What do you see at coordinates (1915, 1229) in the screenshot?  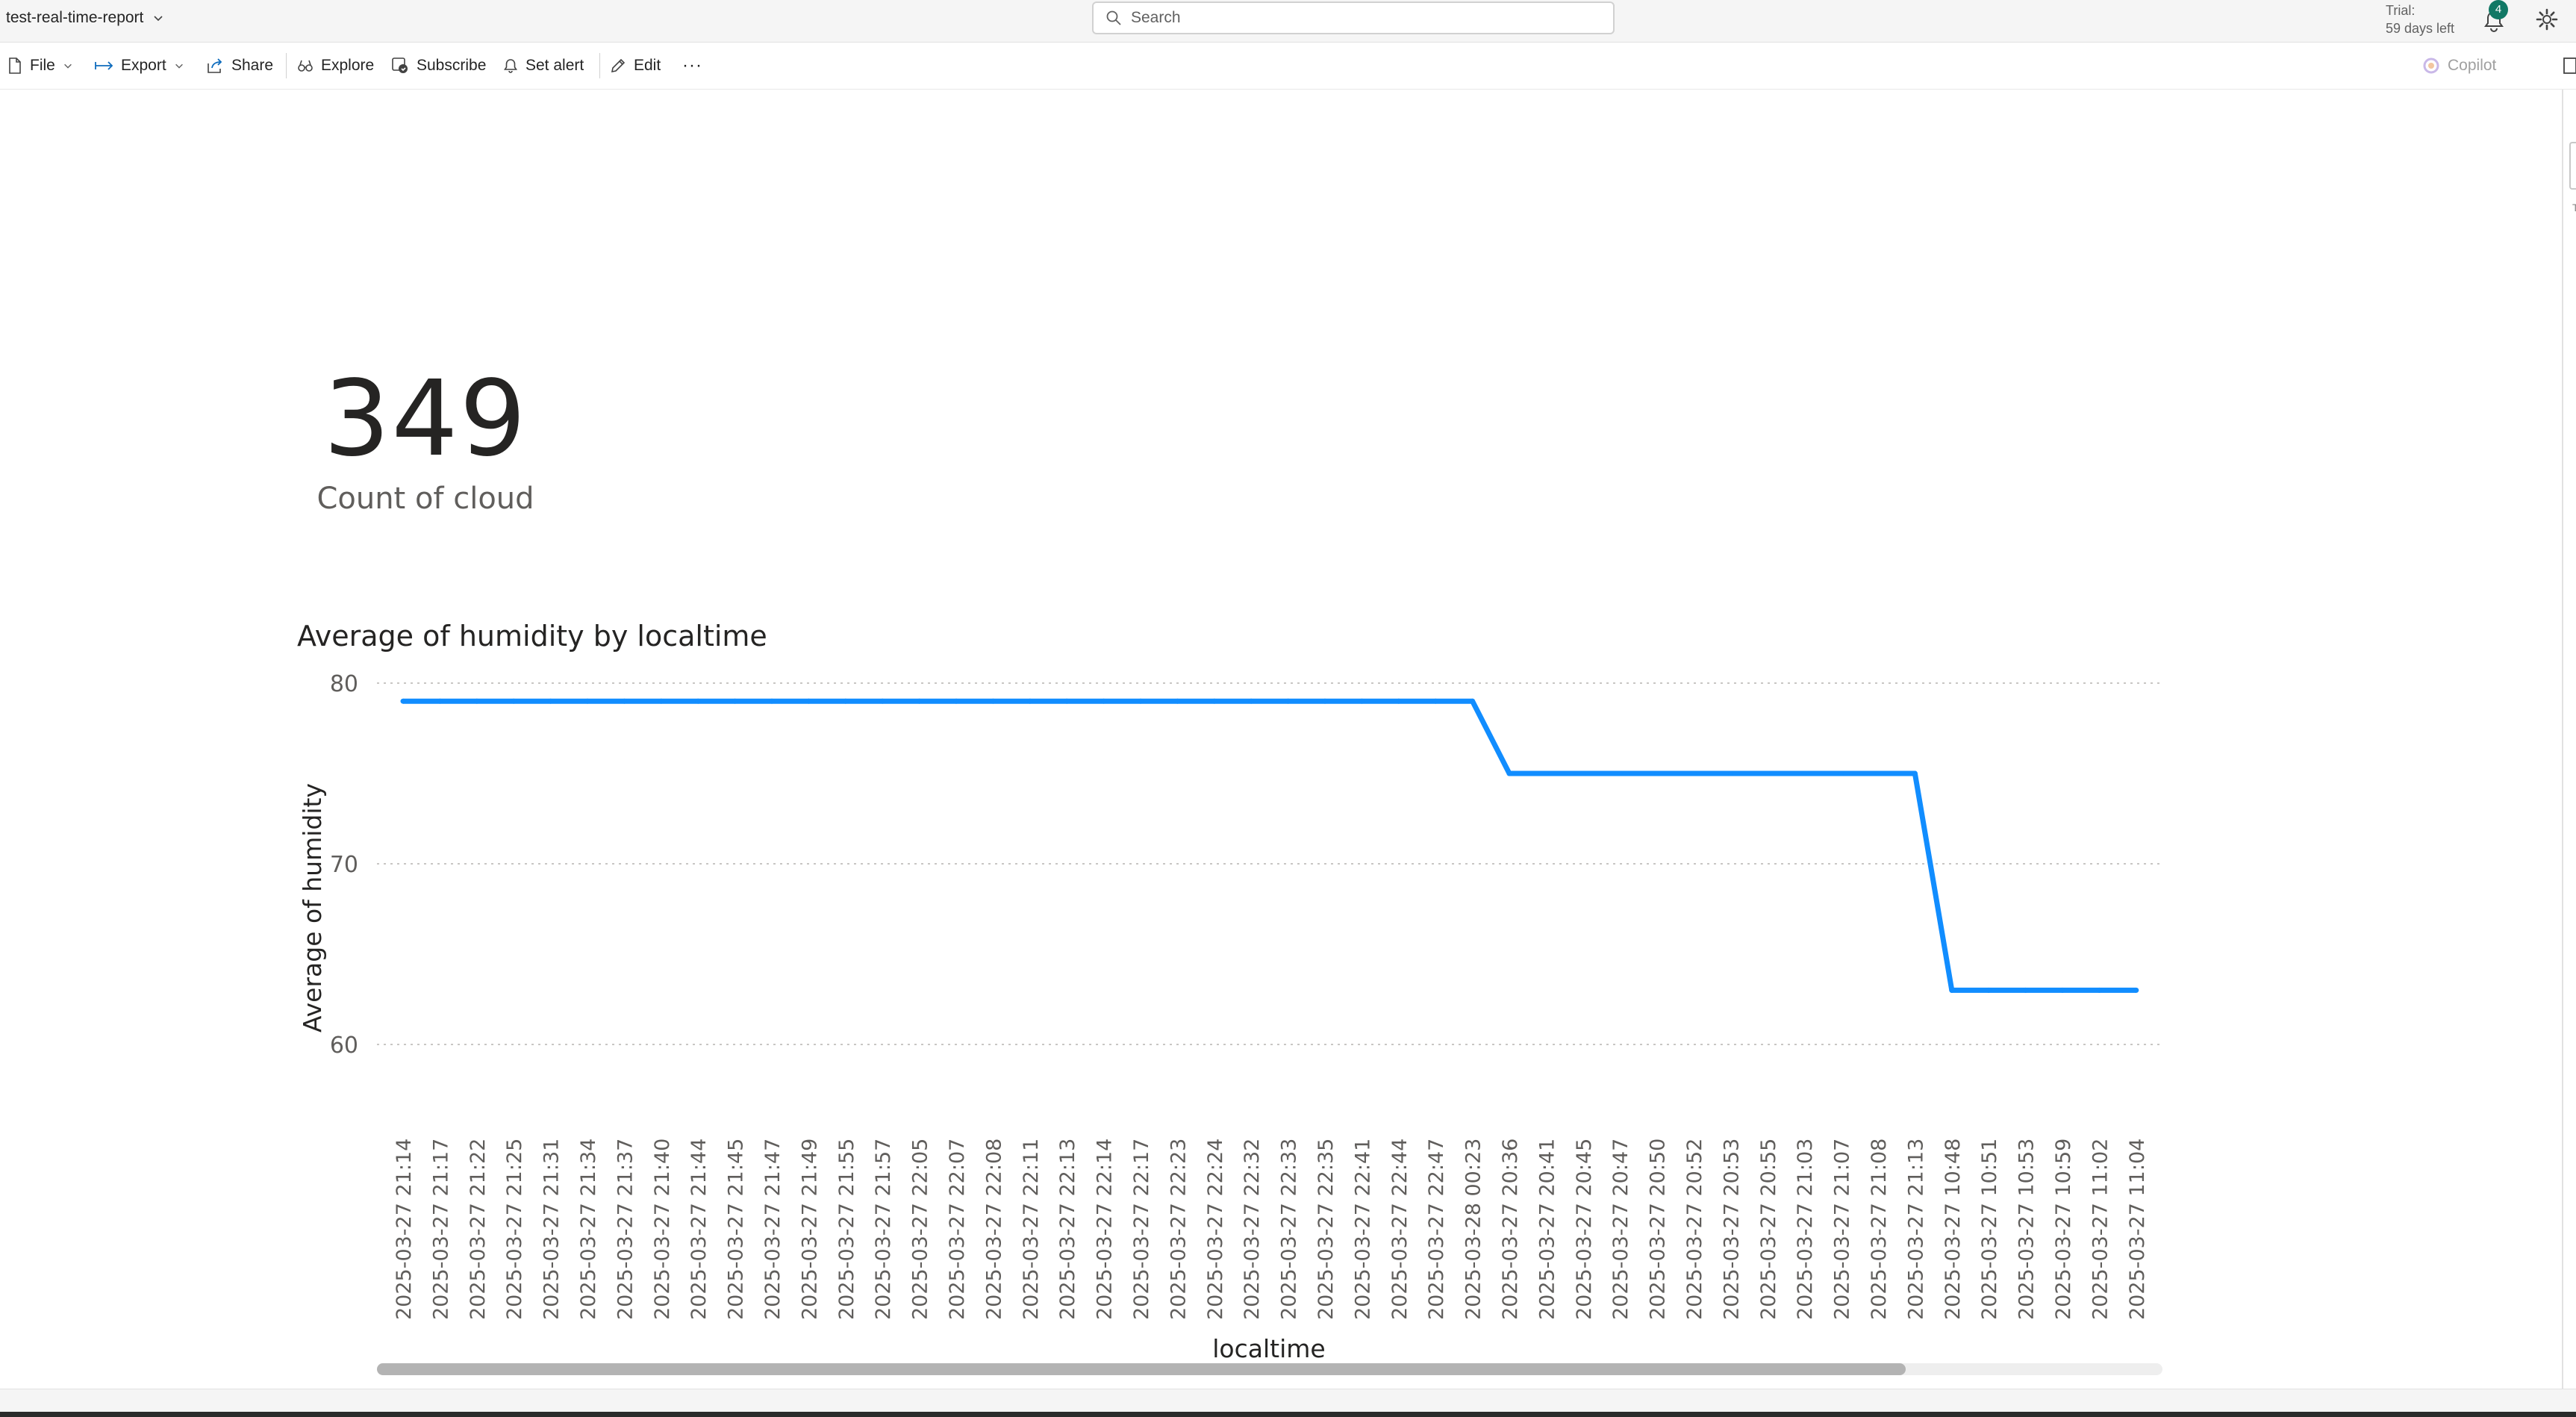 I see `x-tick-label: 2025-03-27 21:13` at bounding box center [1915, 1229].